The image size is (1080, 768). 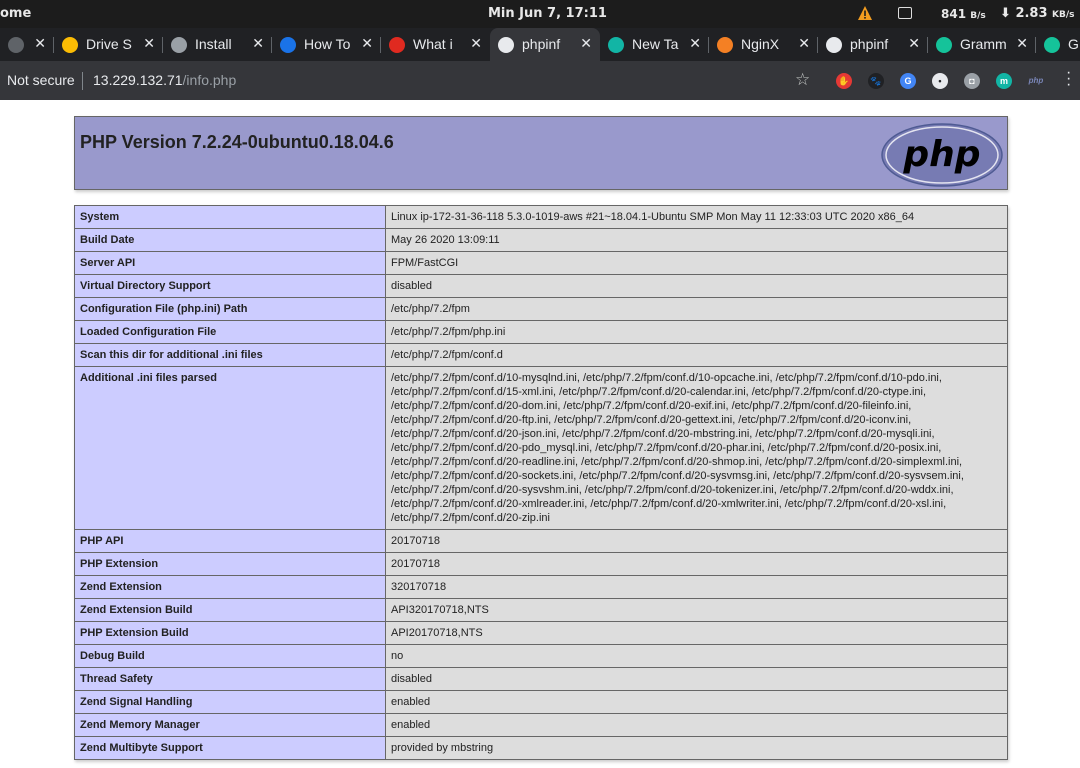 I want to click on table-row: Zend Memory Manager enabled, so click(x=541, y=725).